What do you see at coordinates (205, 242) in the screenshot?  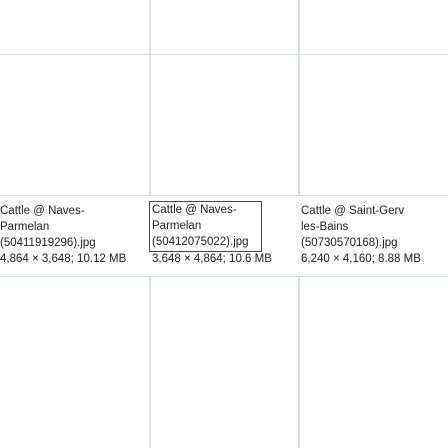 I see `file-name-line: (50412075022).jpg` at bounding box center [205, 242].